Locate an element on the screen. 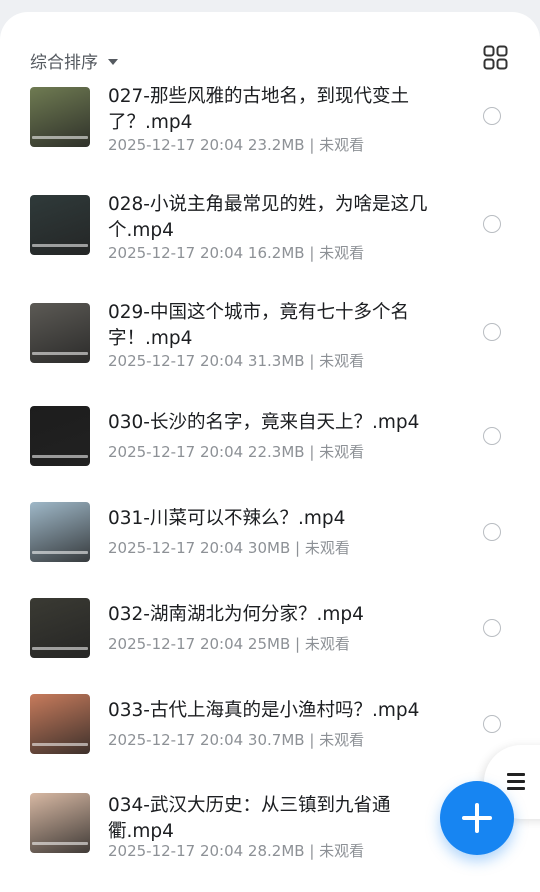  file-meta: 2025-12-17 20:04 31.3MB | 未观看 is located at coordinates (236, 361).